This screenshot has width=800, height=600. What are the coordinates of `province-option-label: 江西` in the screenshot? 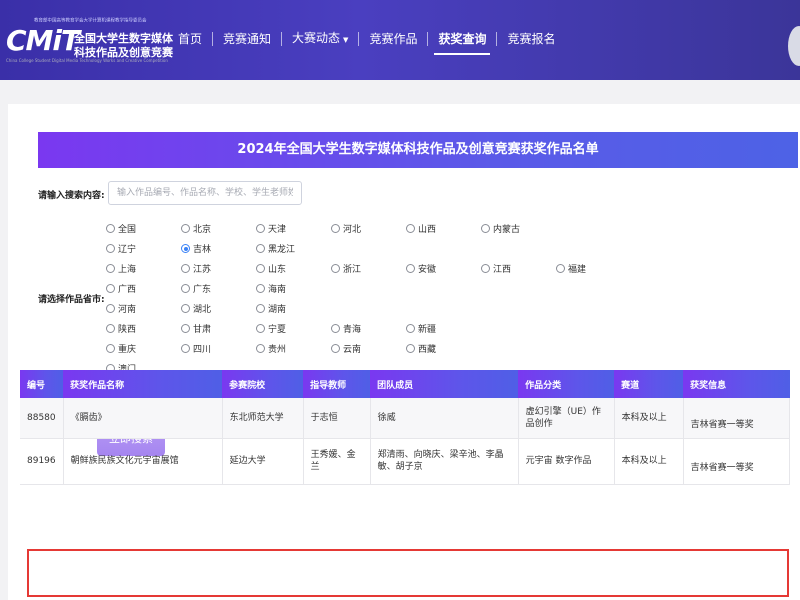 It's located at (502, 270).